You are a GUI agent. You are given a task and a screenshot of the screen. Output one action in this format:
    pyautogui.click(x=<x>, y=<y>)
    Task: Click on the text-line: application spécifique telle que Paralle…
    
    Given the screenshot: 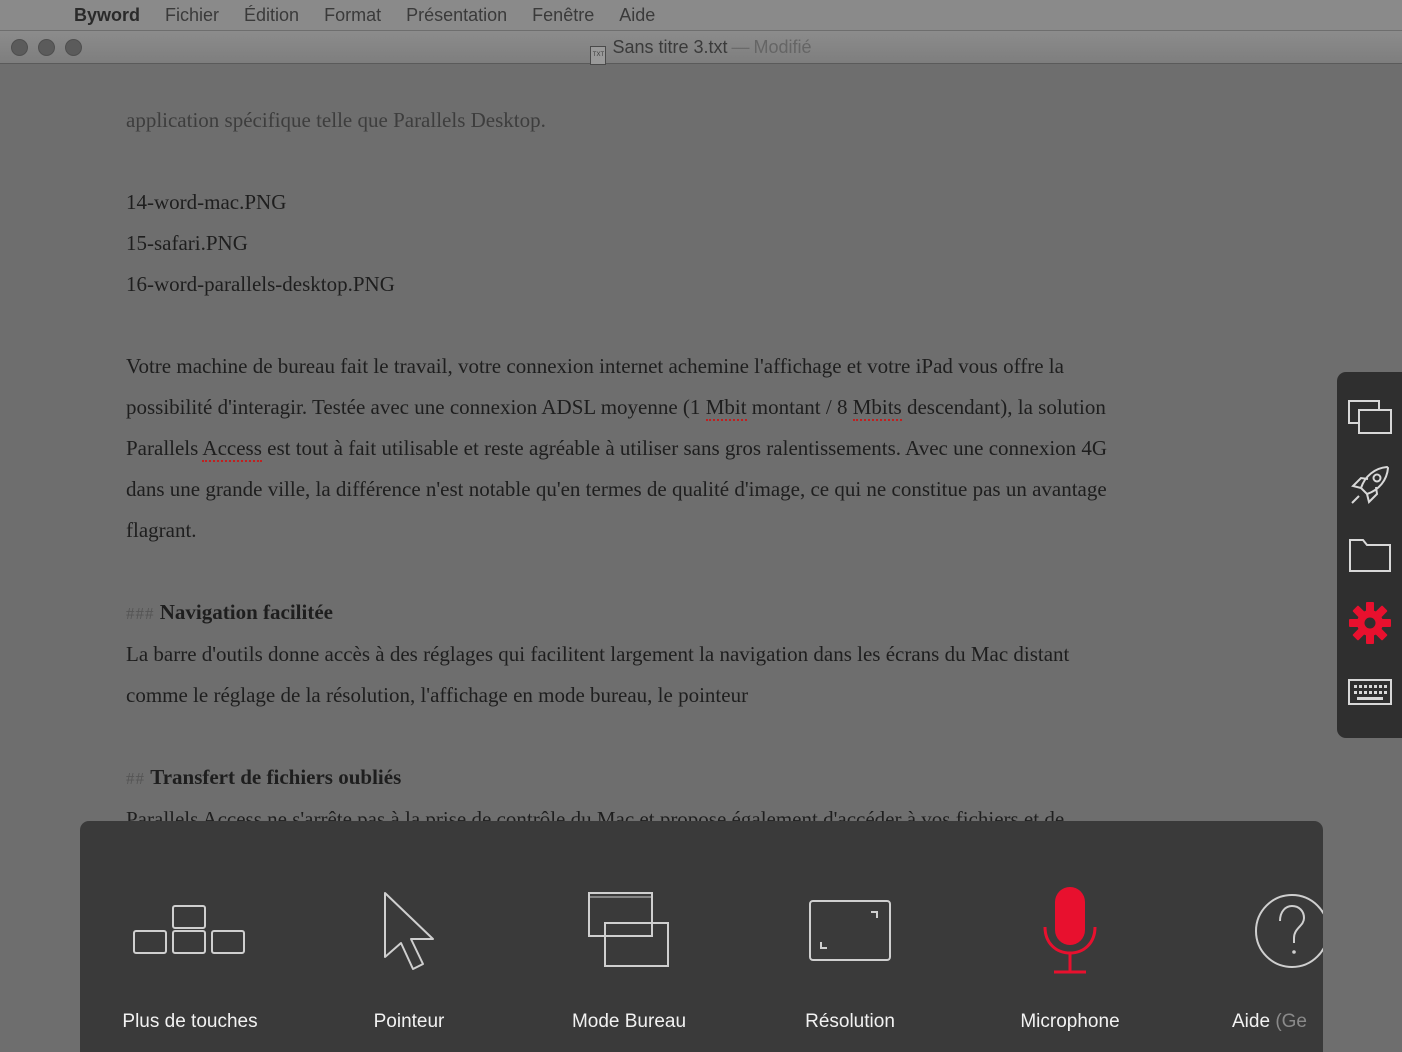 What is the action you would take?
    pyautogui.click(x=336, y=120)
    